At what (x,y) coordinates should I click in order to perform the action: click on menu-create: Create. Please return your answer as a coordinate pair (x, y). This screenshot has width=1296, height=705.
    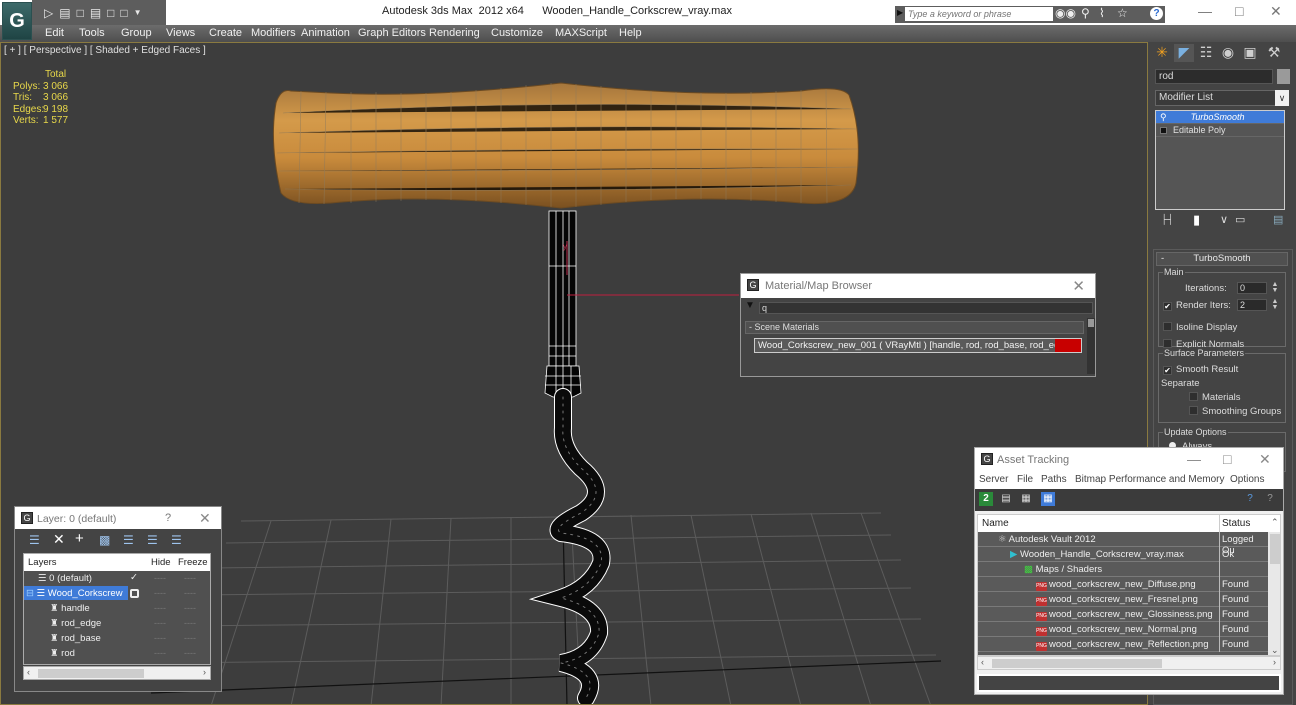
    Looking at the image, I should click on (225, 33).